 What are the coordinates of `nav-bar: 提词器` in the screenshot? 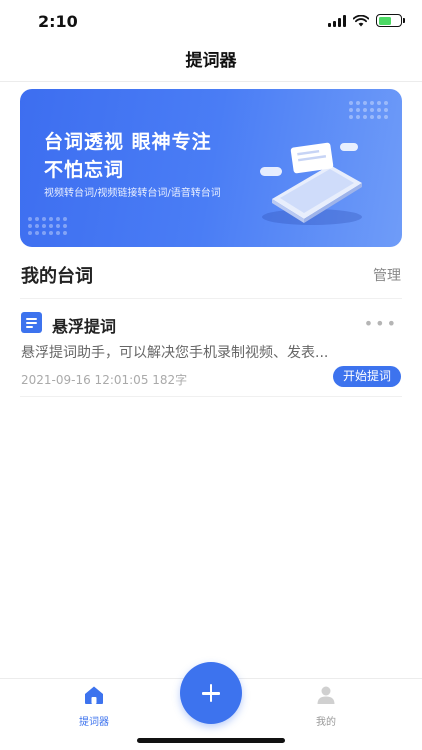 It's located at (211, 63).